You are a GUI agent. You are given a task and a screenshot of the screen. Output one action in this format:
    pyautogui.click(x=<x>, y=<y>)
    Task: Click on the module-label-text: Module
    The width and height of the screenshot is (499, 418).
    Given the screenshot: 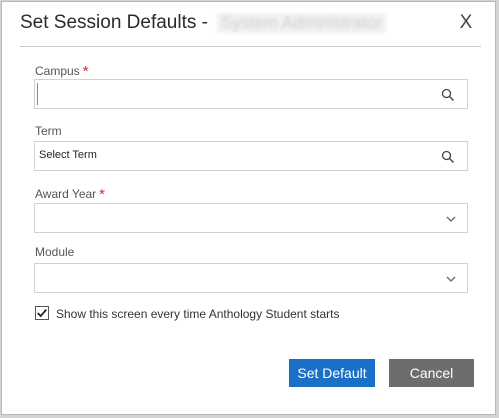 What is the action you would take?
    pyautogui.click(x=55, y=252)
    